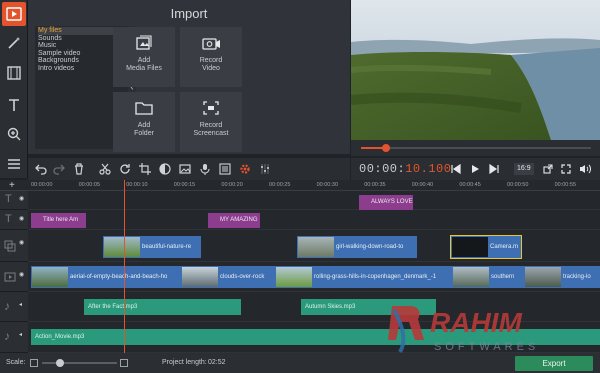 The image size is (600, 373). Describe the element at coordinates (14, 105) in the screenshot. I see `text-icon` at that location.